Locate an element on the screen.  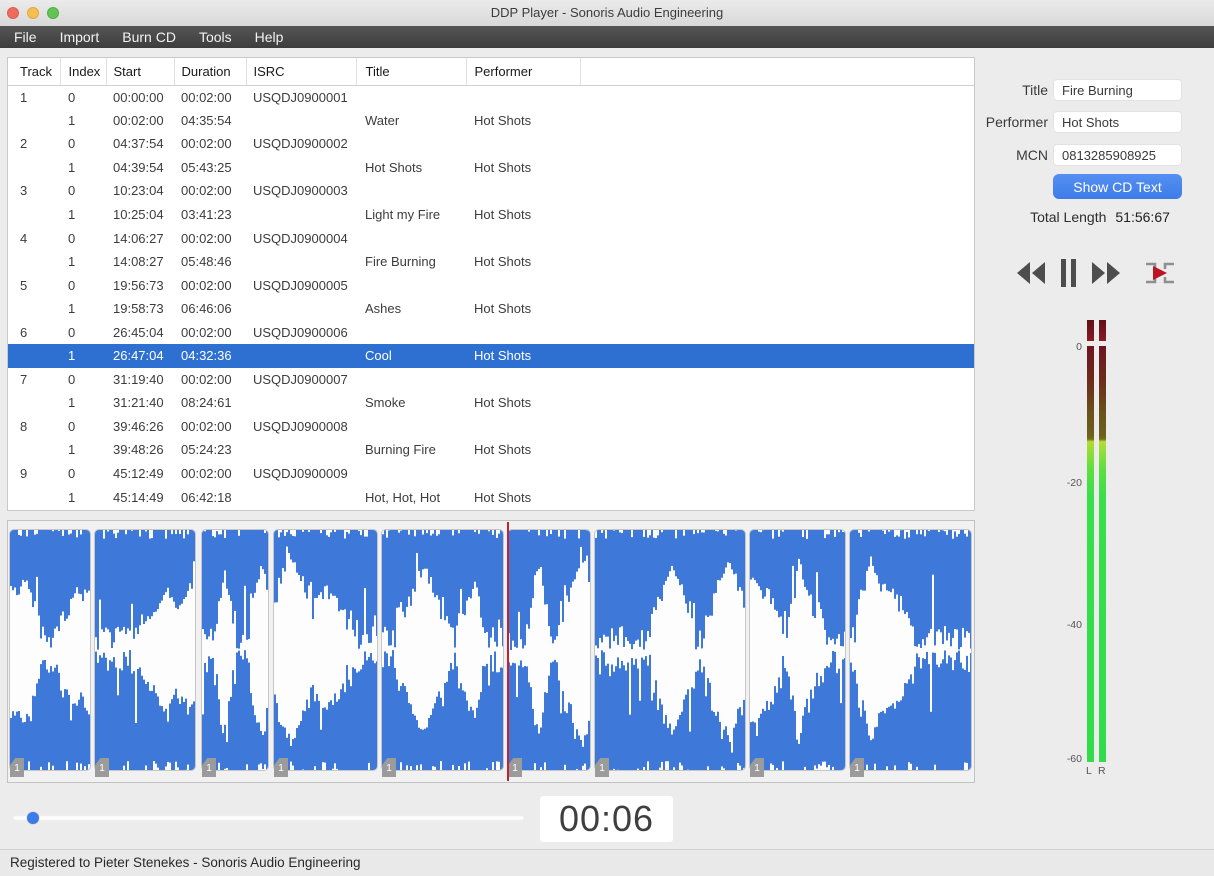
total-length-label: Total Length is located at coordinates (1068, 217).